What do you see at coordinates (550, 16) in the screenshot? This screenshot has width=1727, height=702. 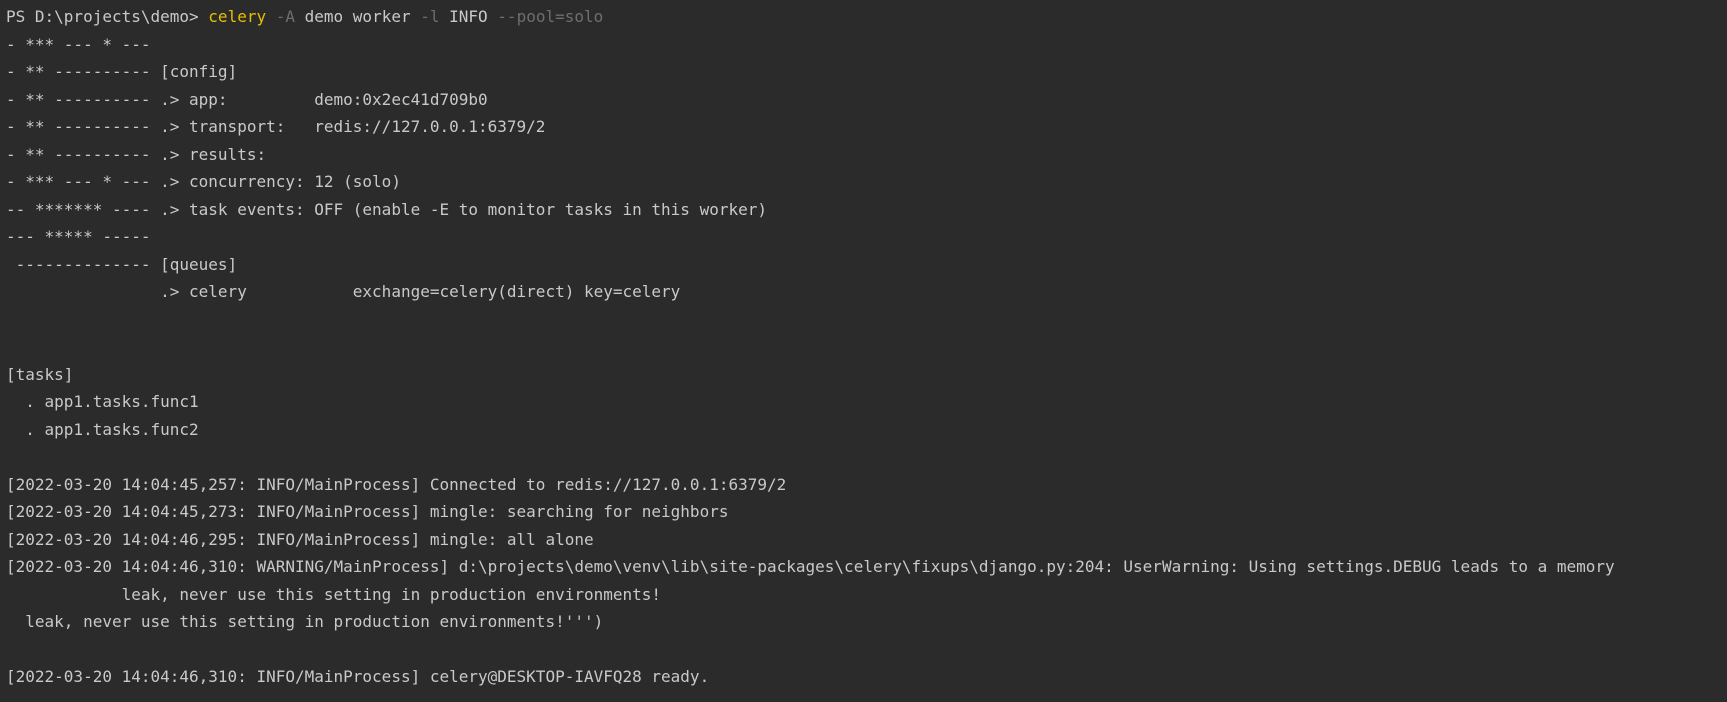 I see `flag-pool: --pool=solo` at bounding box center [550, 16].